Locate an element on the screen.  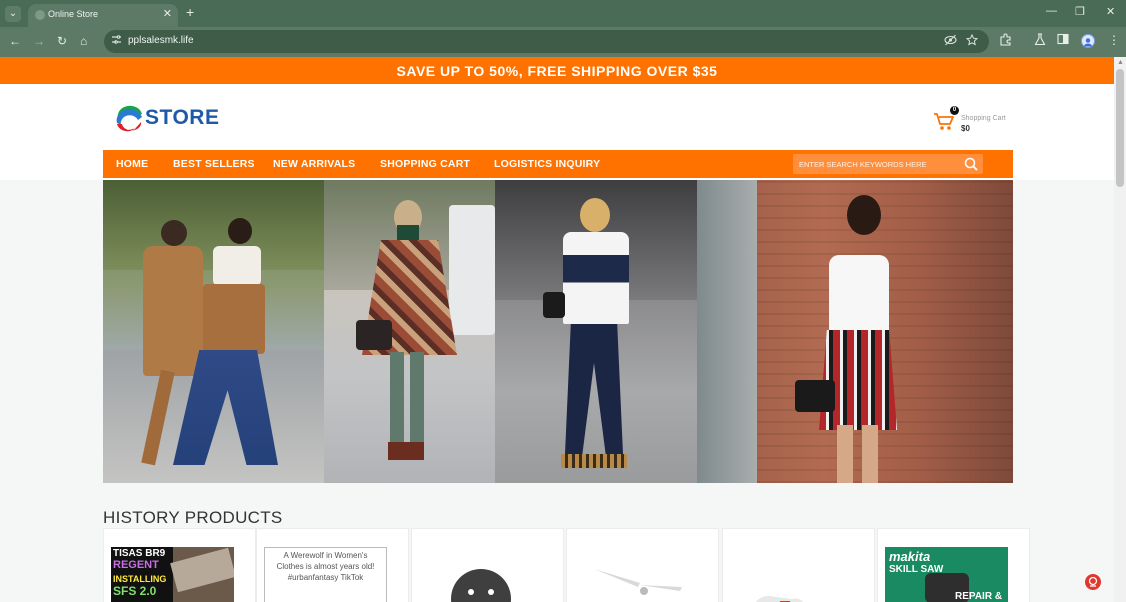
scroll-up-icon: ▲ is located at coordinates (1120, 62).